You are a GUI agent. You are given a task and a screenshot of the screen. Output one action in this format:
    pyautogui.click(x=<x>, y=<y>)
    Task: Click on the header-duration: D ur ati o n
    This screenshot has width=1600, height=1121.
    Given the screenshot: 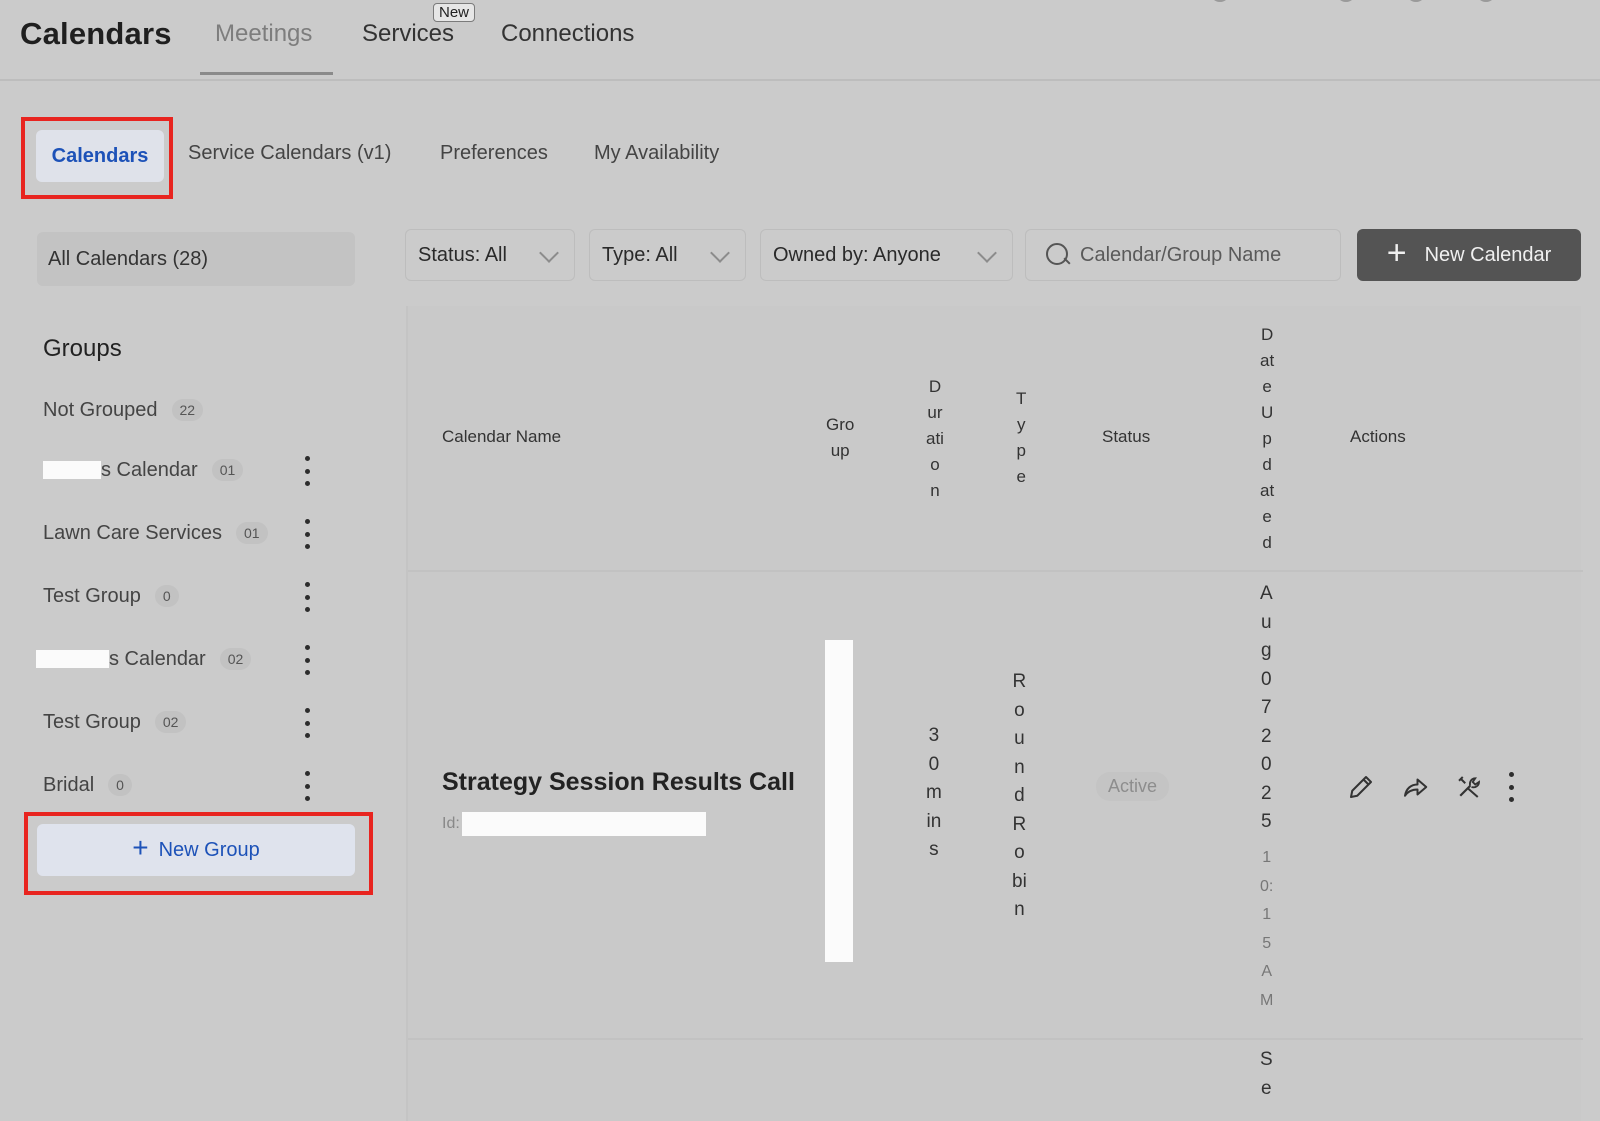 What is the action you would take?
    pyautogui.click(x=935, y=439)
    